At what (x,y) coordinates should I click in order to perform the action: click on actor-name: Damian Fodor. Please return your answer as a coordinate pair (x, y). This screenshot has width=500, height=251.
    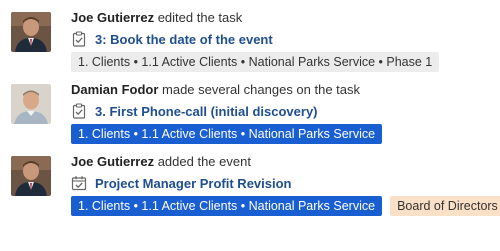
    Looking at the image, I should click on (114, 89).